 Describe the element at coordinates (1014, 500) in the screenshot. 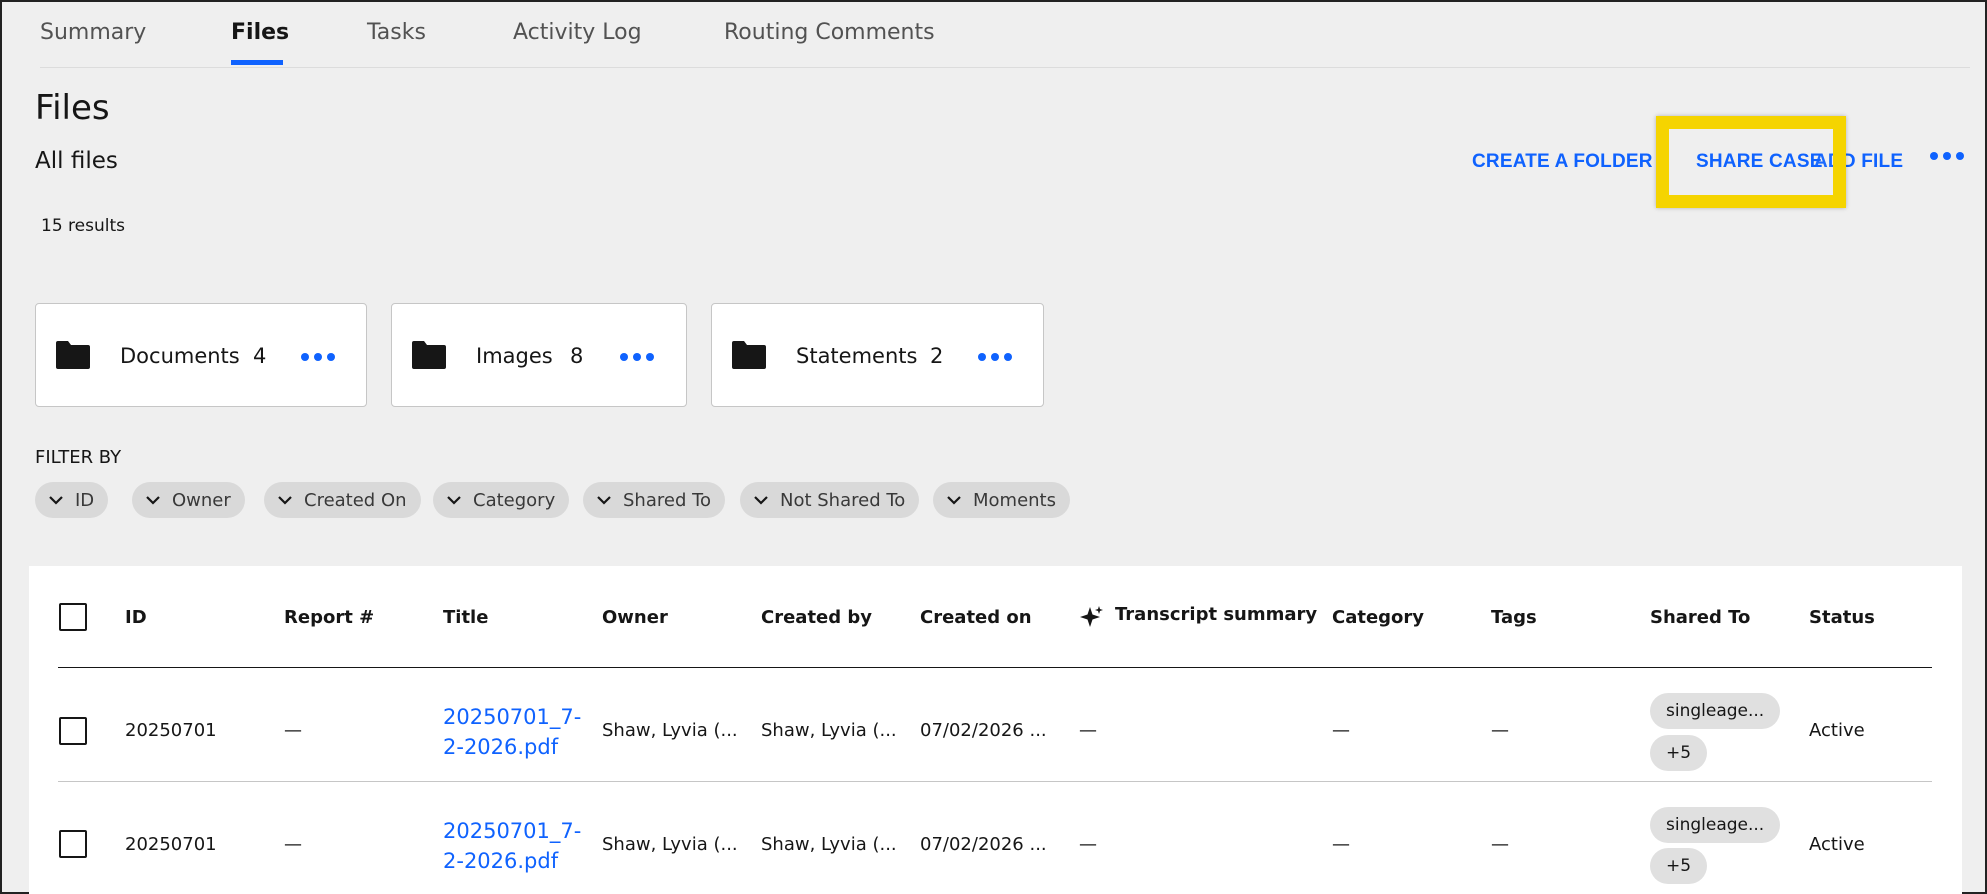

I see `filter-chip-label: Moments` at that location.